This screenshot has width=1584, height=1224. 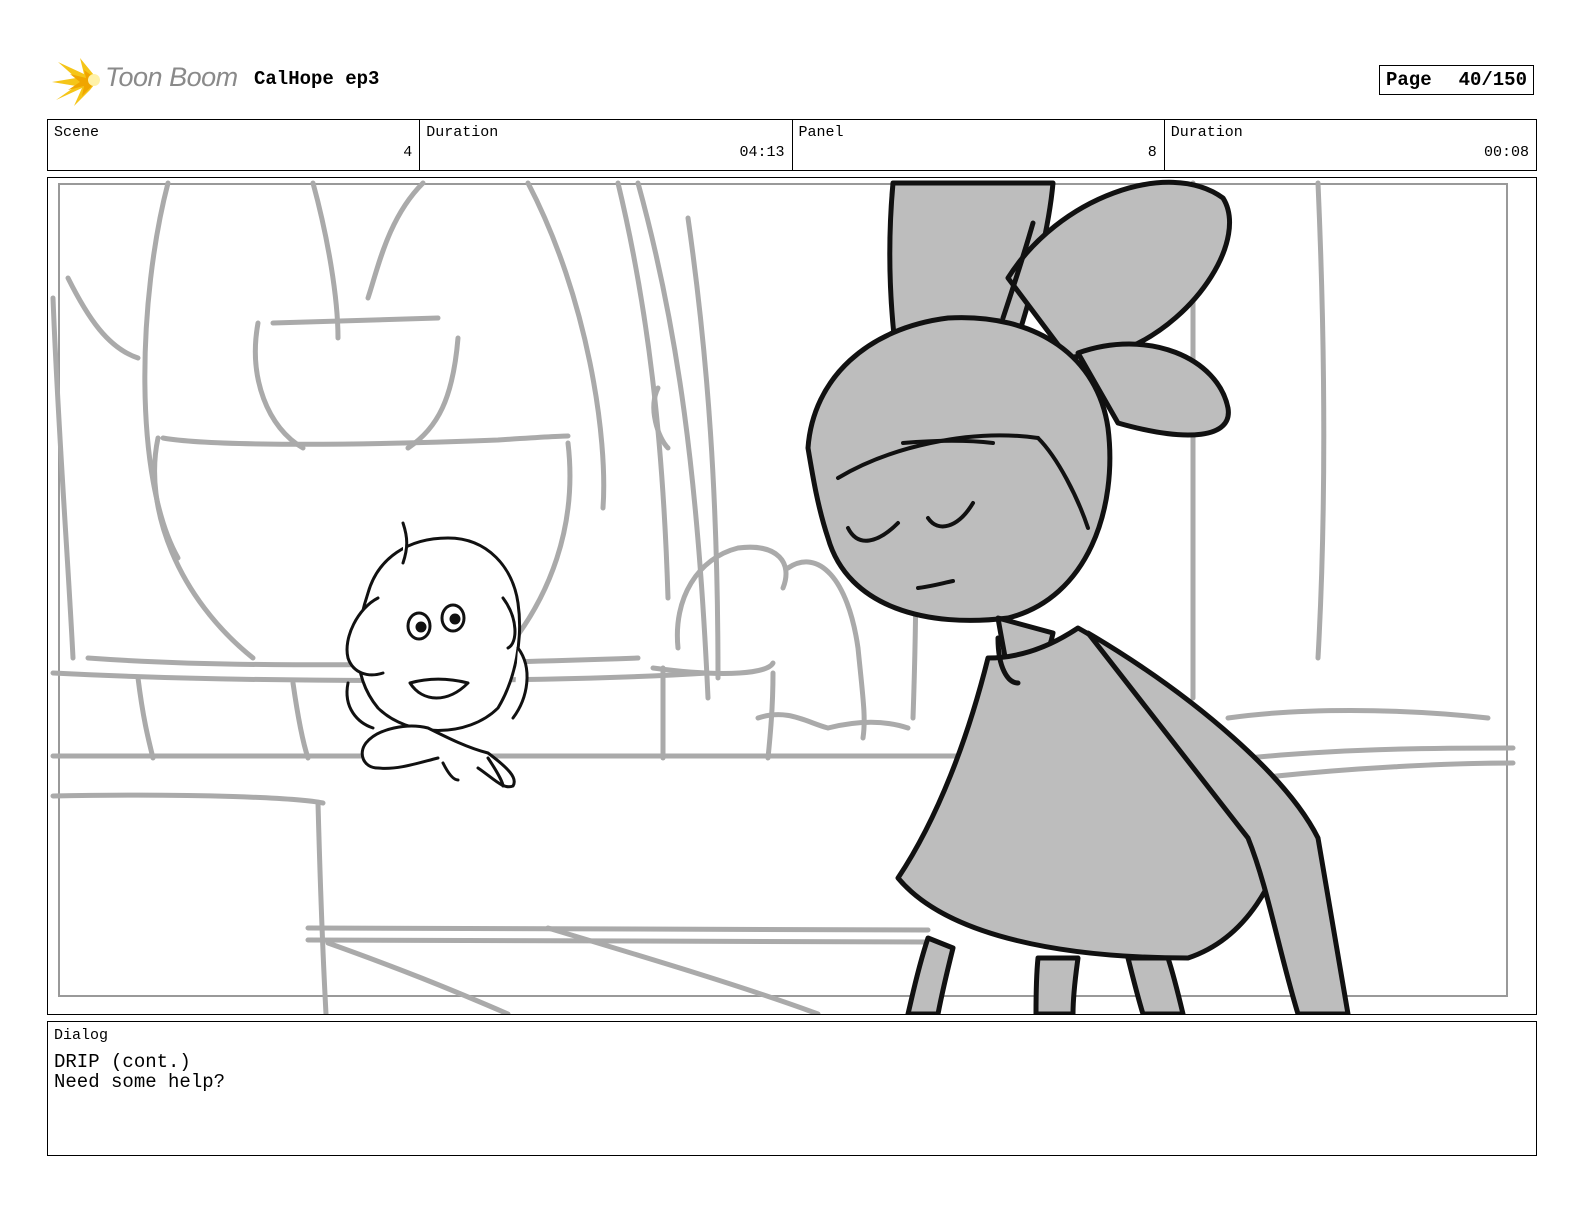 I want to click on page-indicator: Page 40/150, so click(x=1456, y=80).